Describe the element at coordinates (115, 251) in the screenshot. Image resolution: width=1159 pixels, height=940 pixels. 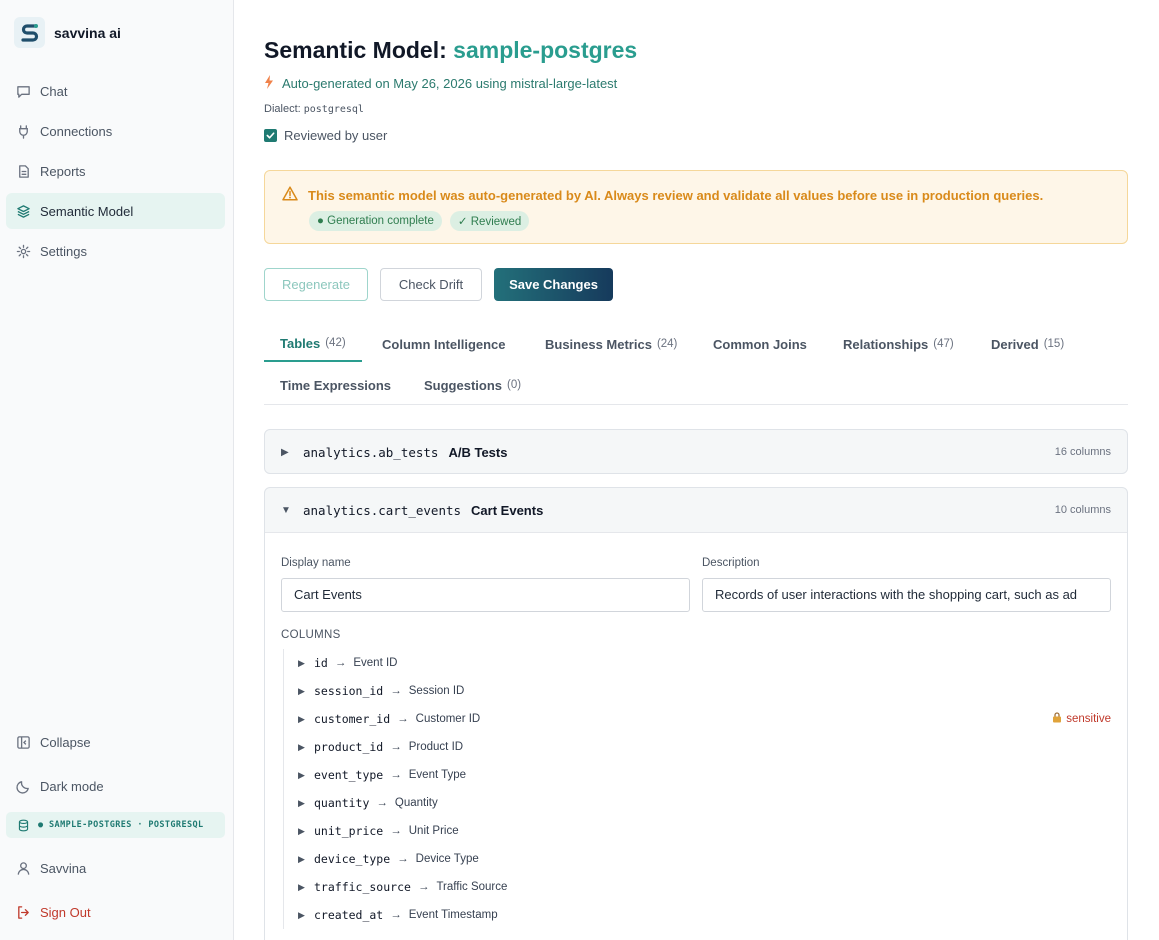
I see `nav-item-settings: Settings` at that location.